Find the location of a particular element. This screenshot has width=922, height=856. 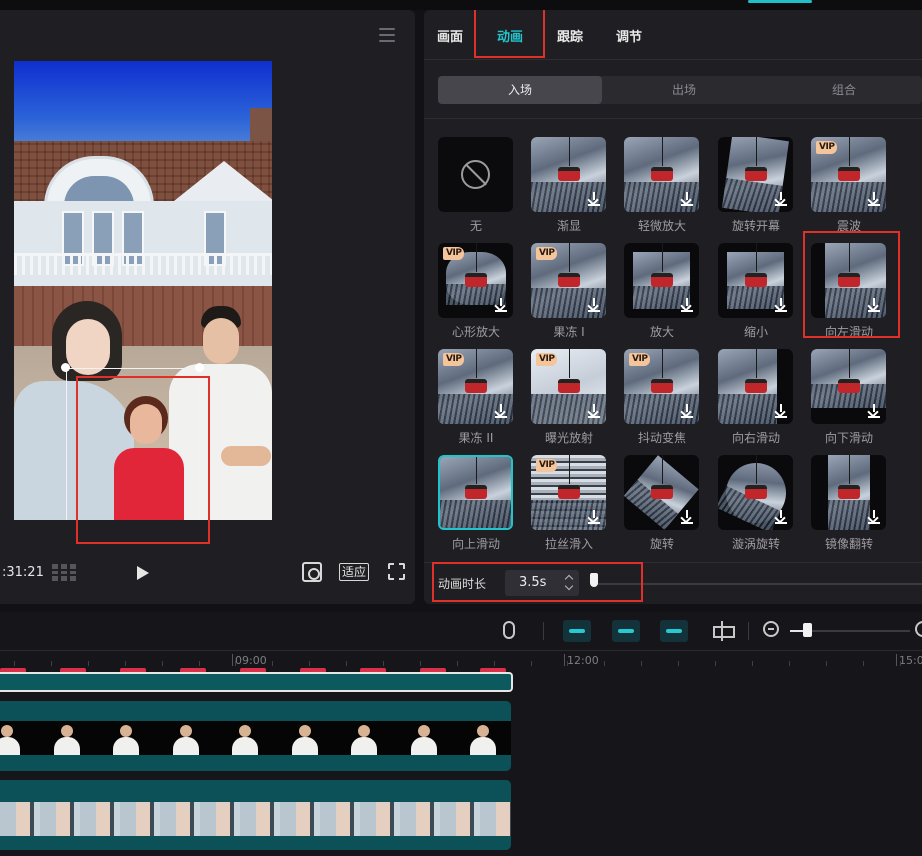

subtab-out: 出场 is located at coordinates (684, 90).